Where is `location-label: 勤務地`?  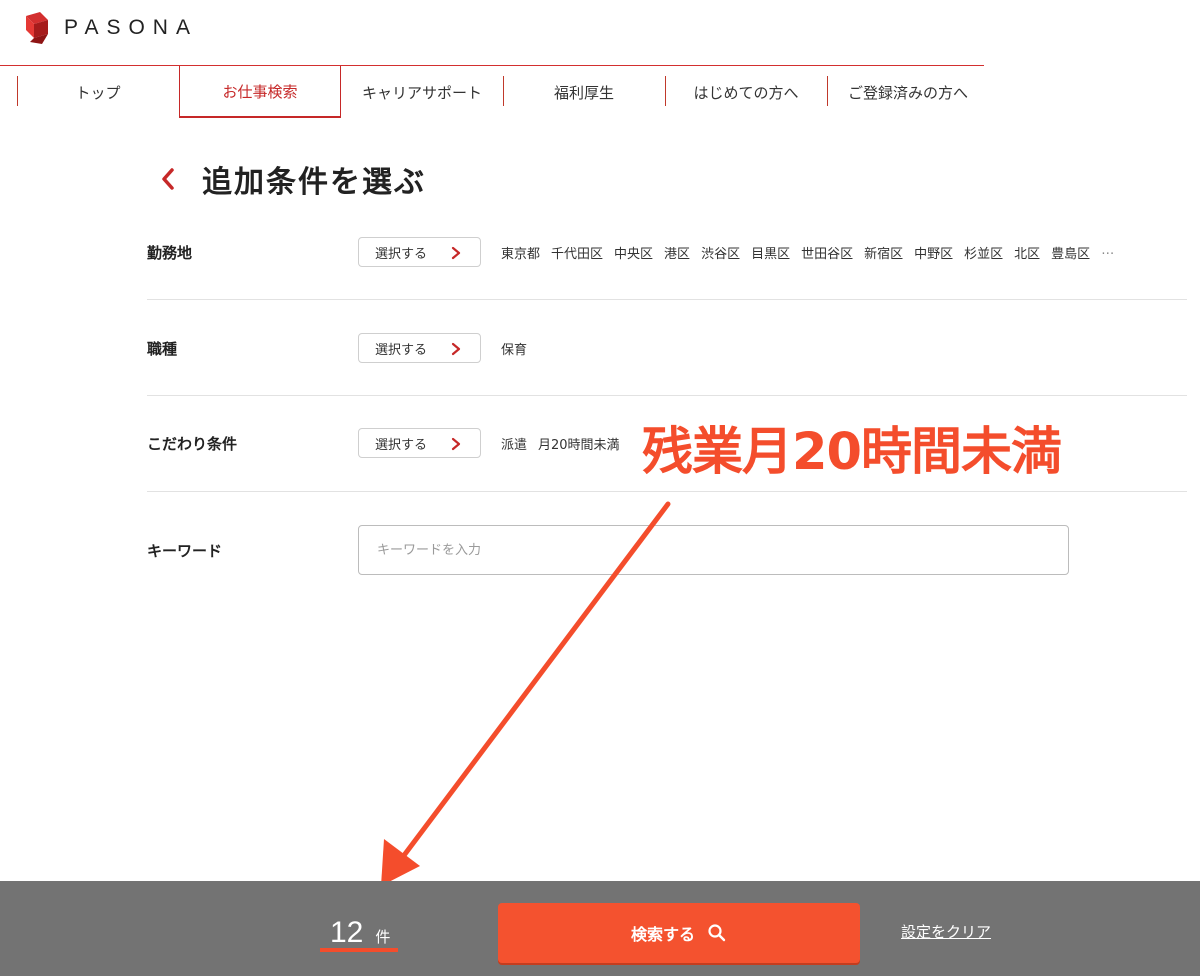
location-label: 勤務地 is located at coordinates (170, 252).